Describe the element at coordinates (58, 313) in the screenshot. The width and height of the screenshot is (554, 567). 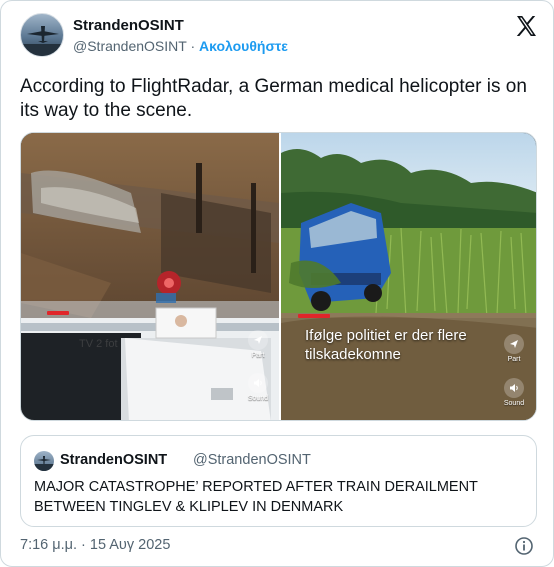
I see `left-live-indicator` at that location.